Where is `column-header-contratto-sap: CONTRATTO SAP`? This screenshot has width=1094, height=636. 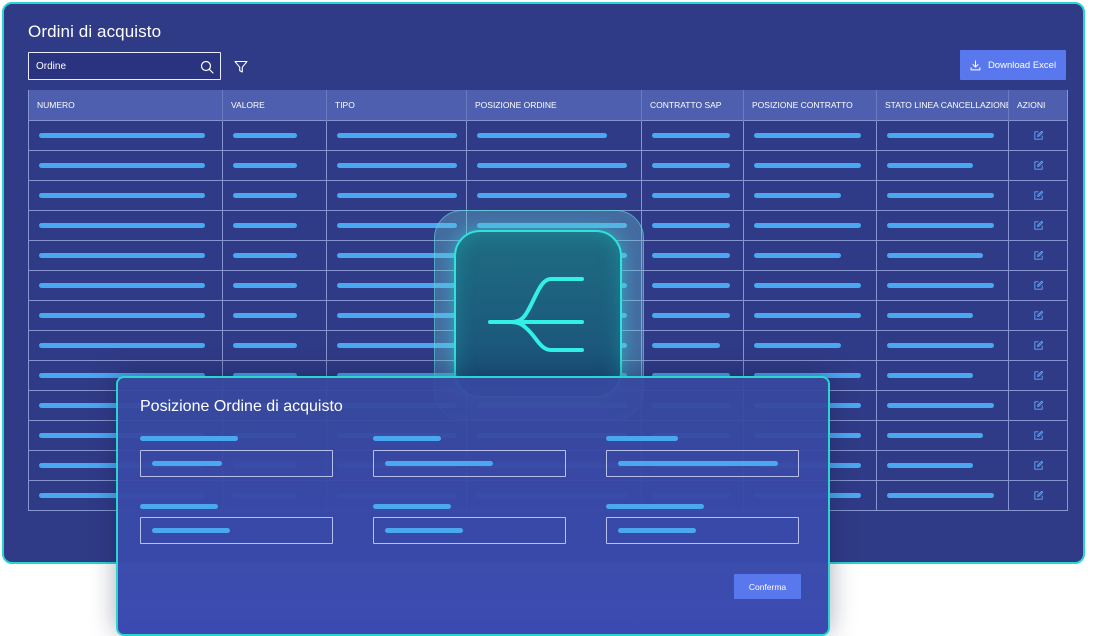 column-header-contratto-sap: CONTRATTO SAP is located at coordinates (692, 105).